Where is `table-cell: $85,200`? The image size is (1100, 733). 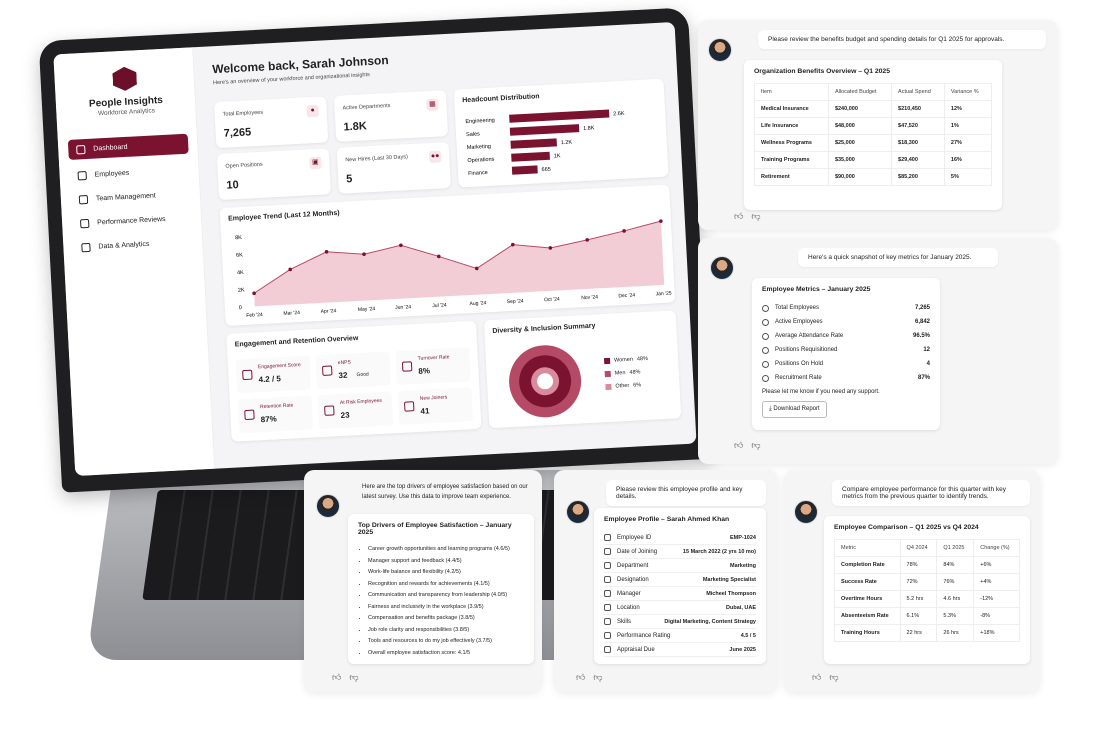 table-cell: $85,200 is located at coordinates (918, 177).